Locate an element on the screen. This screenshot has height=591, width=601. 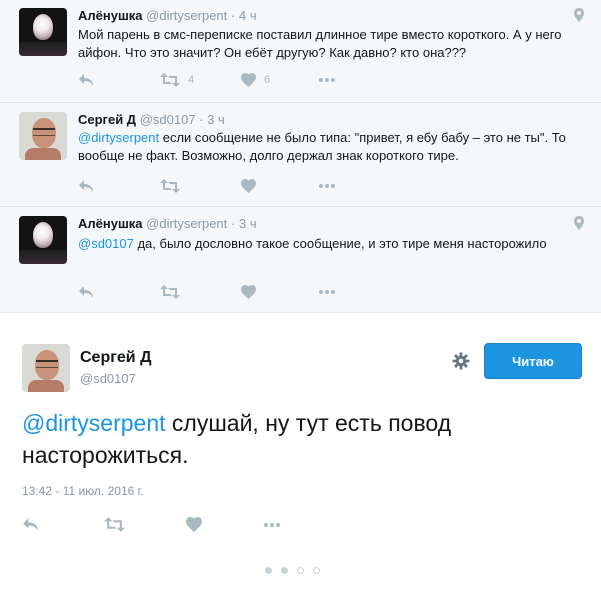
tweet-header: Сергей Д @sd0107 · 3 ч is located at coordinates (151, 119).